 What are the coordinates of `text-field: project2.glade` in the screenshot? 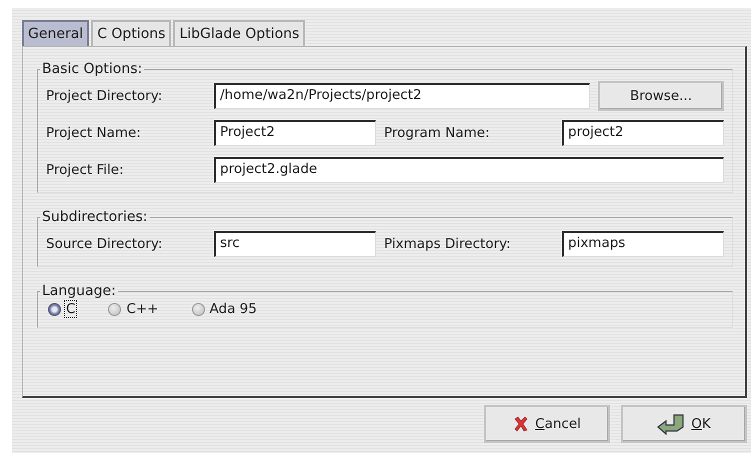 It's located at (469, 169).